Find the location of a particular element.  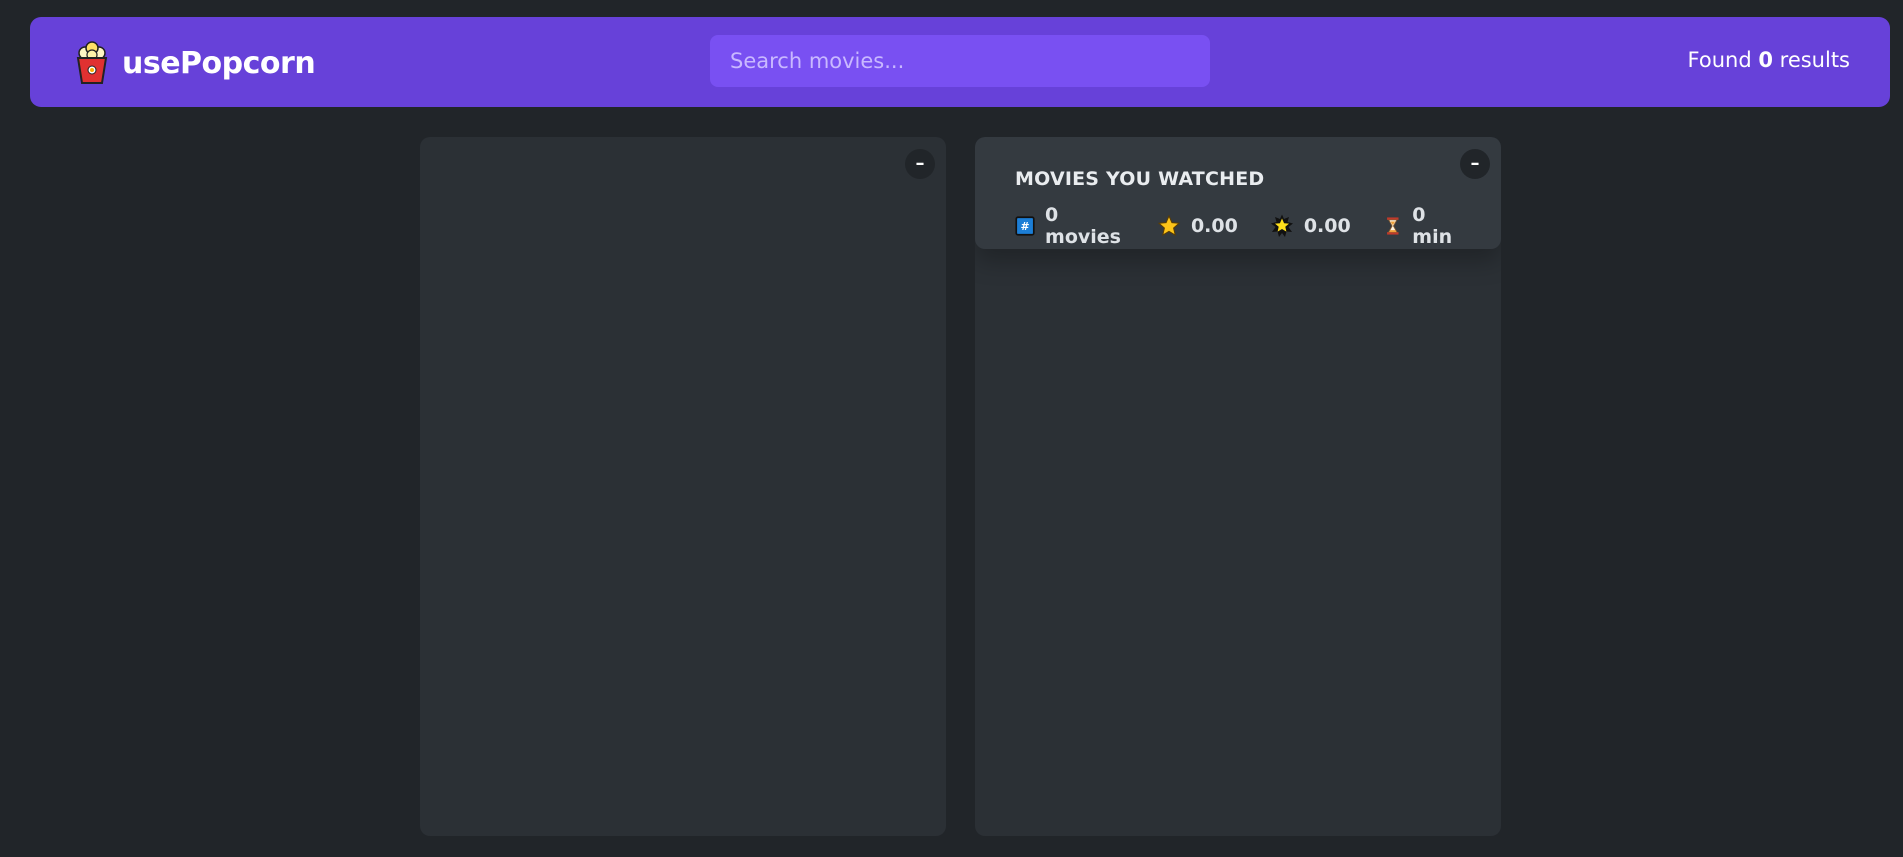

collapse-watched-button: – is located at coordinates (1475, 164).